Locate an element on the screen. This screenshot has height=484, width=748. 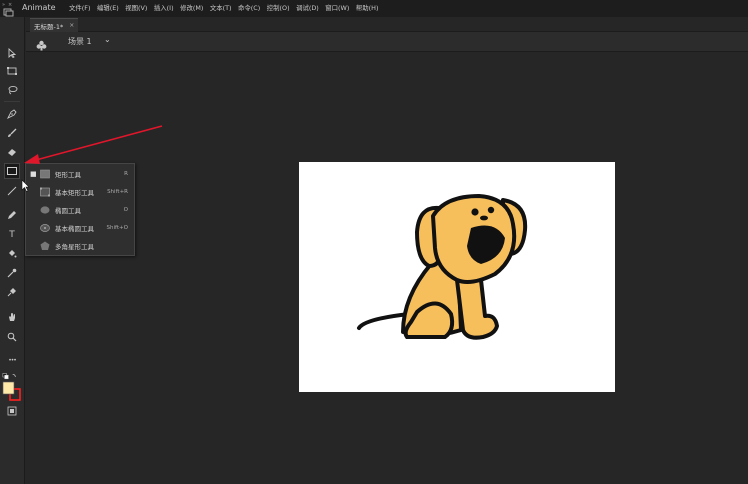
flyout-item-shortcut: Shift+O is located at coordinates (117, 228).